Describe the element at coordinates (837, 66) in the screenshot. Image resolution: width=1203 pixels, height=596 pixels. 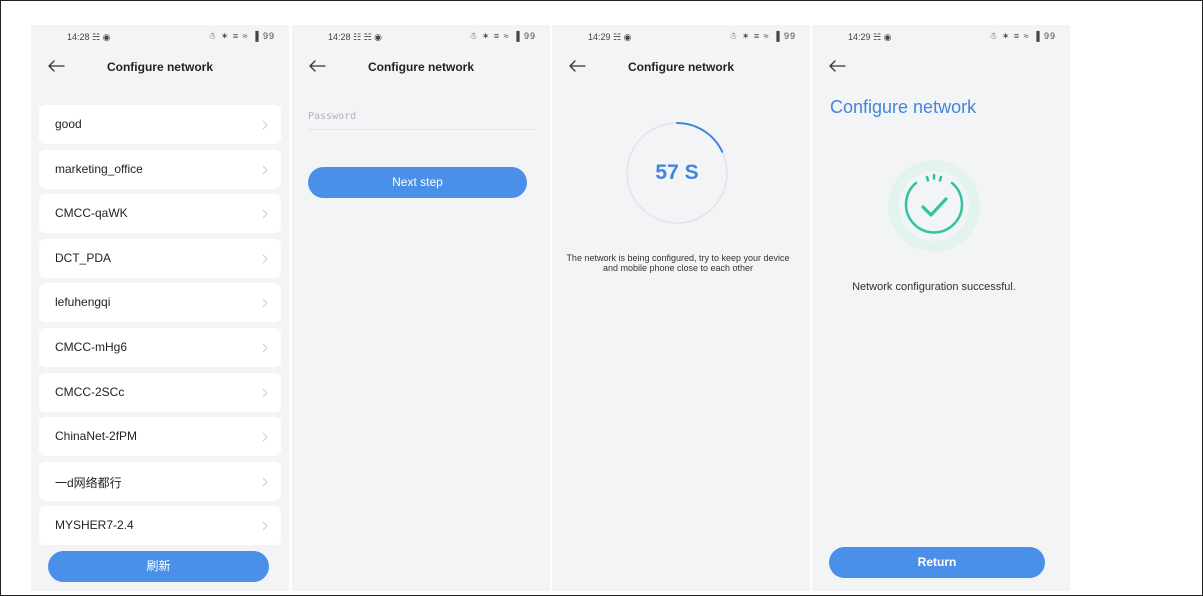
I see `back-arrow-icon` at that location.